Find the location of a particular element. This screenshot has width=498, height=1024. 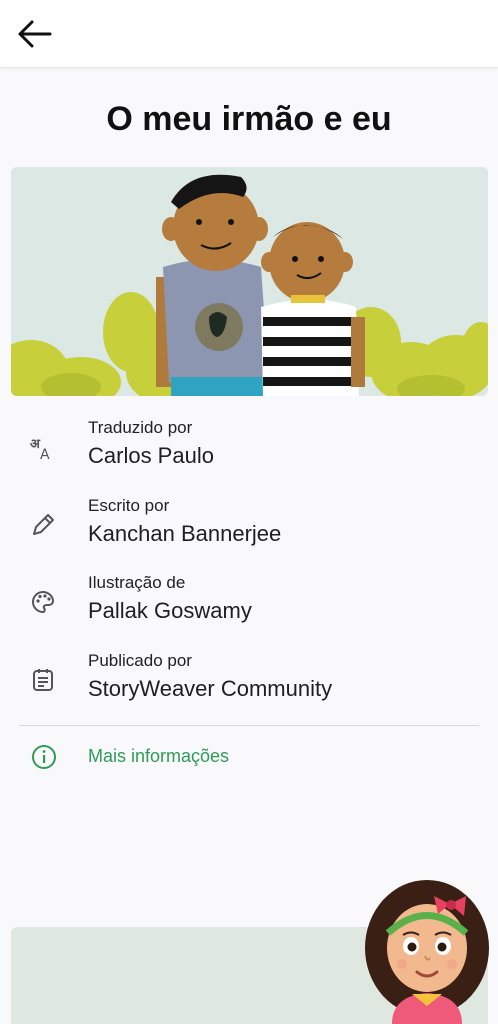

credit-row-publisher: Publicado por StoryWeaver Community is located at coordinates (249, 687).